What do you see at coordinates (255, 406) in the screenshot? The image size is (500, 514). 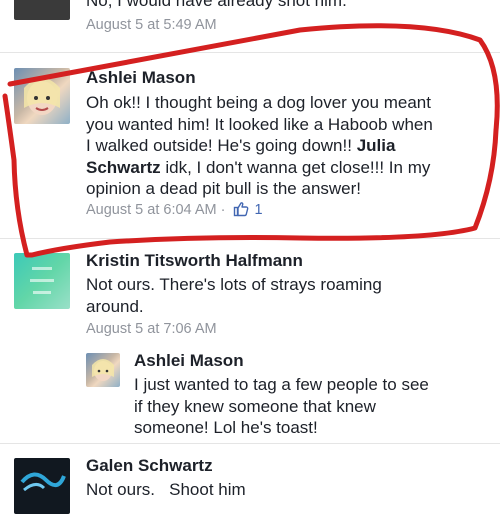 I see `comment-text-line: if they knew someone that knew` at bounding box center [255, 406].